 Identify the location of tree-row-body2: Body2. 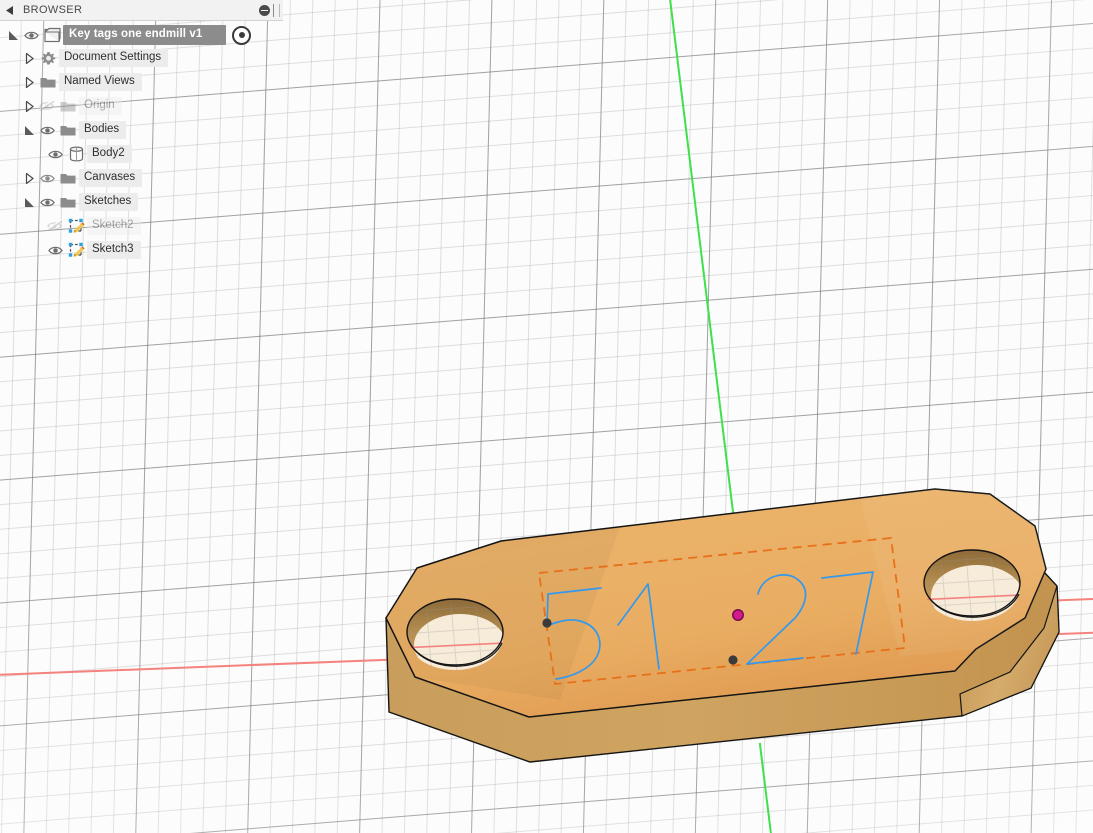
(141, 154).